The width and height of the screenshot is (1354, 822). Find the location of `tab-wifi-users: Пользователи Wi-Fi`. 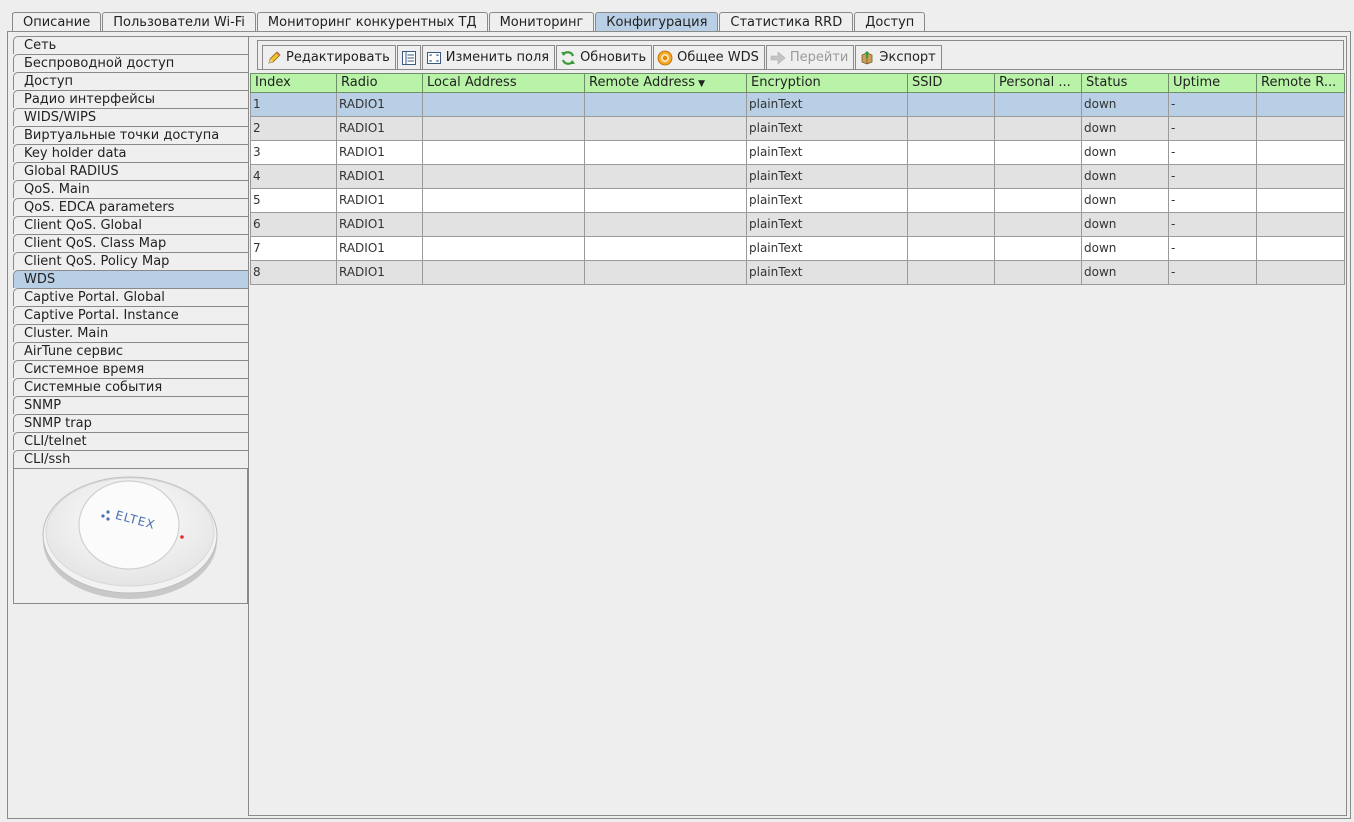

tab-wifi-users: Пользователи Wi-Fi is located at coordinates (179, 21).